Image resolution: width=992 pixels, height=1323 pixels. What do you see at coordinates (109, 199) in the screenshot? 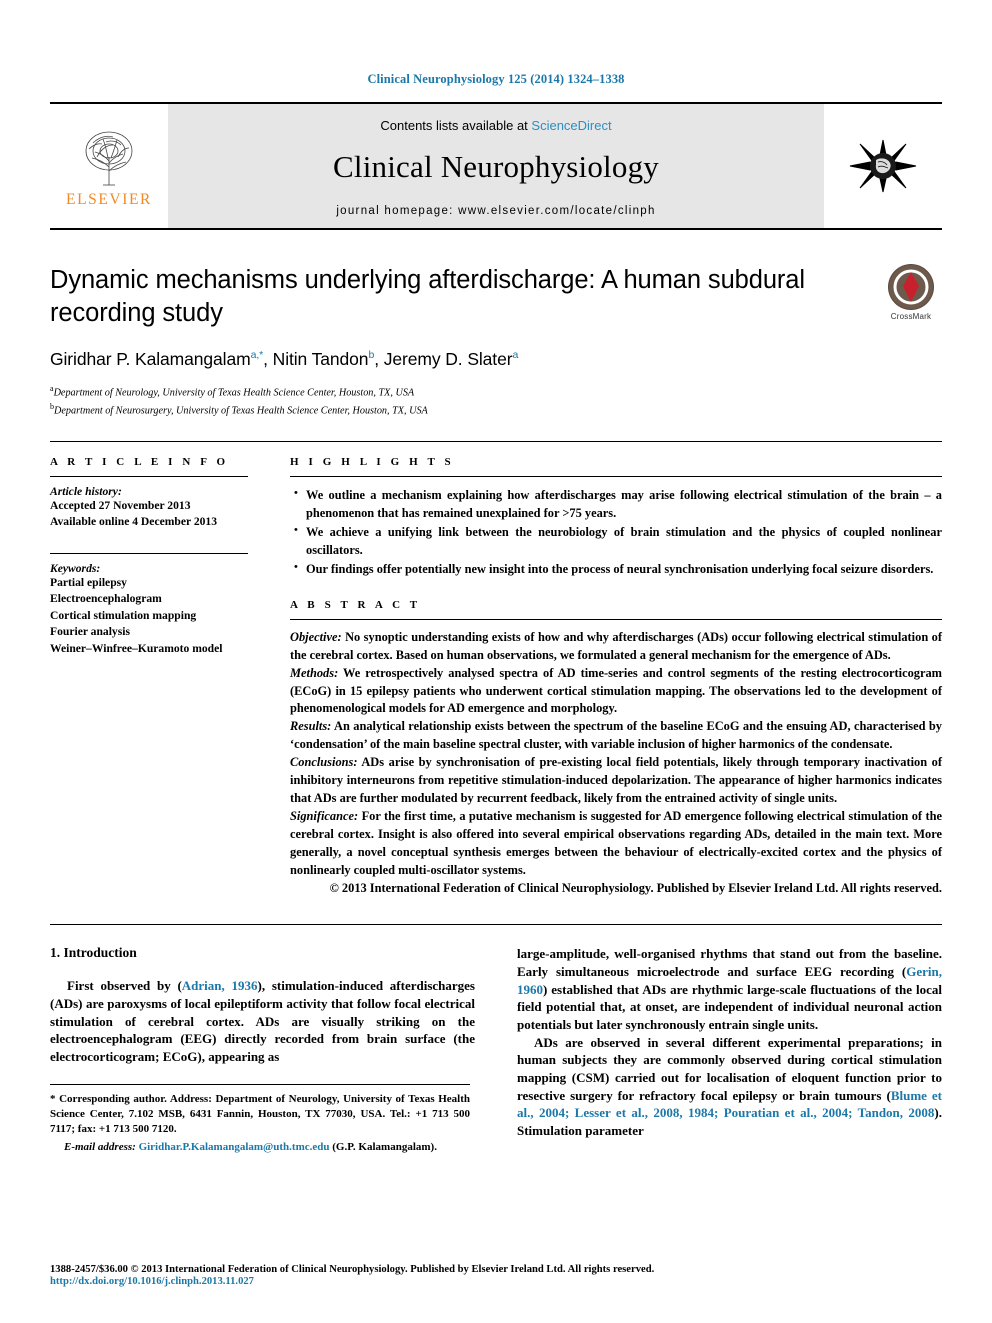
I see `elsevier-wordmark: ELSEVIER` at bounding box center [109, 199].